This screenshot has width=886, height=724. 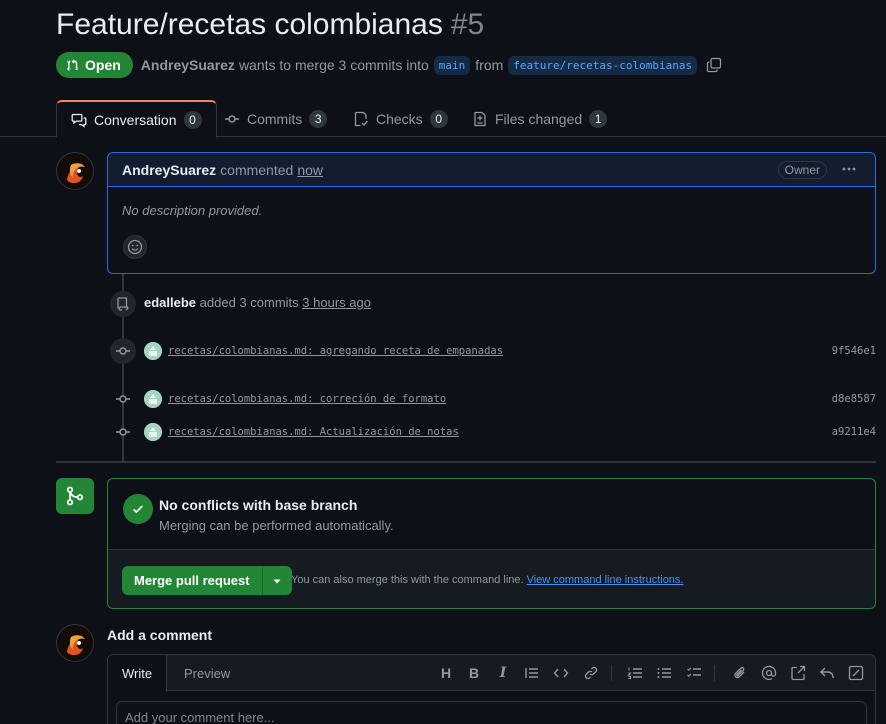 I want to click on fullscreen-icon, so click(x=856, y=673).